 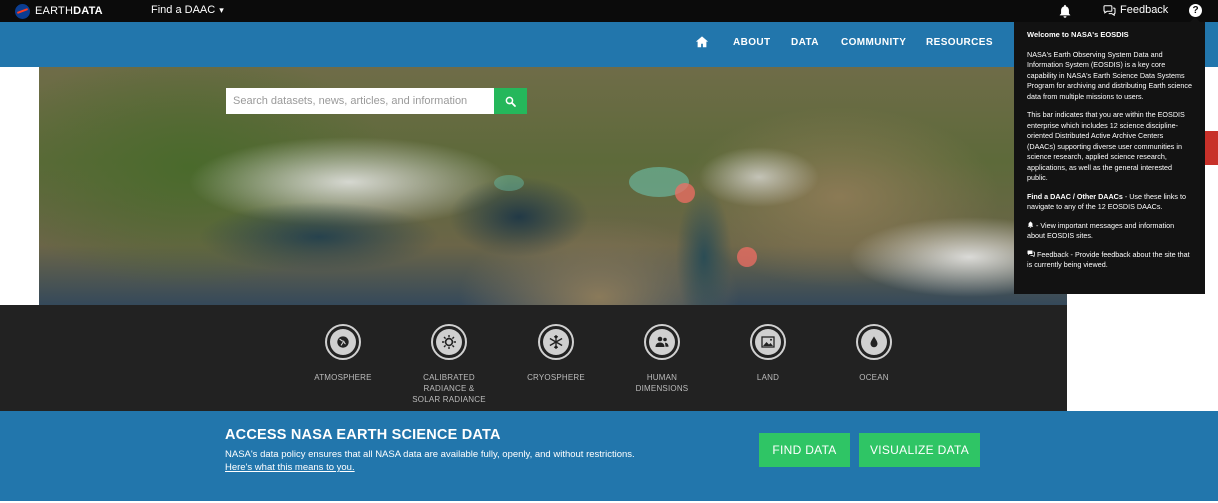 I want to click on landscape-icon, so click(x=768, y=342).